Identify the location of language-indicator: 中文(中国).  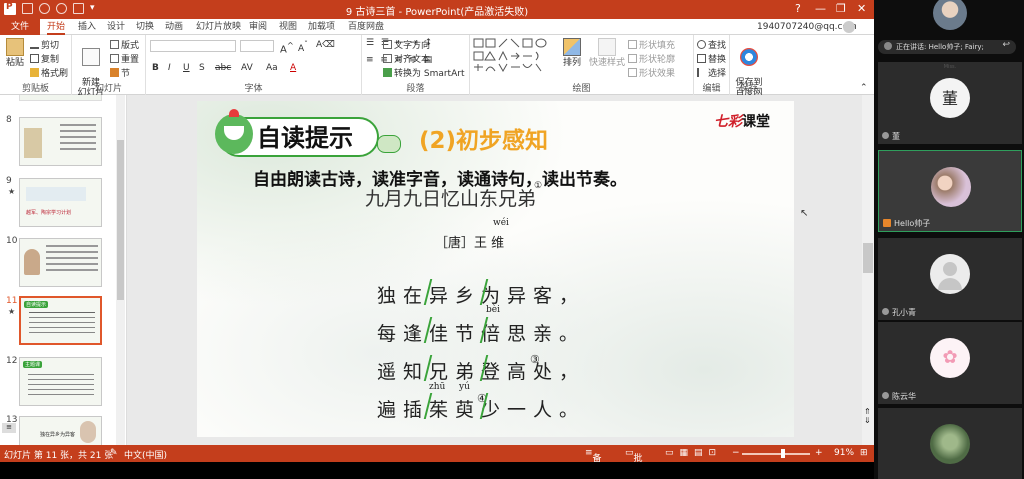
(145, 454).